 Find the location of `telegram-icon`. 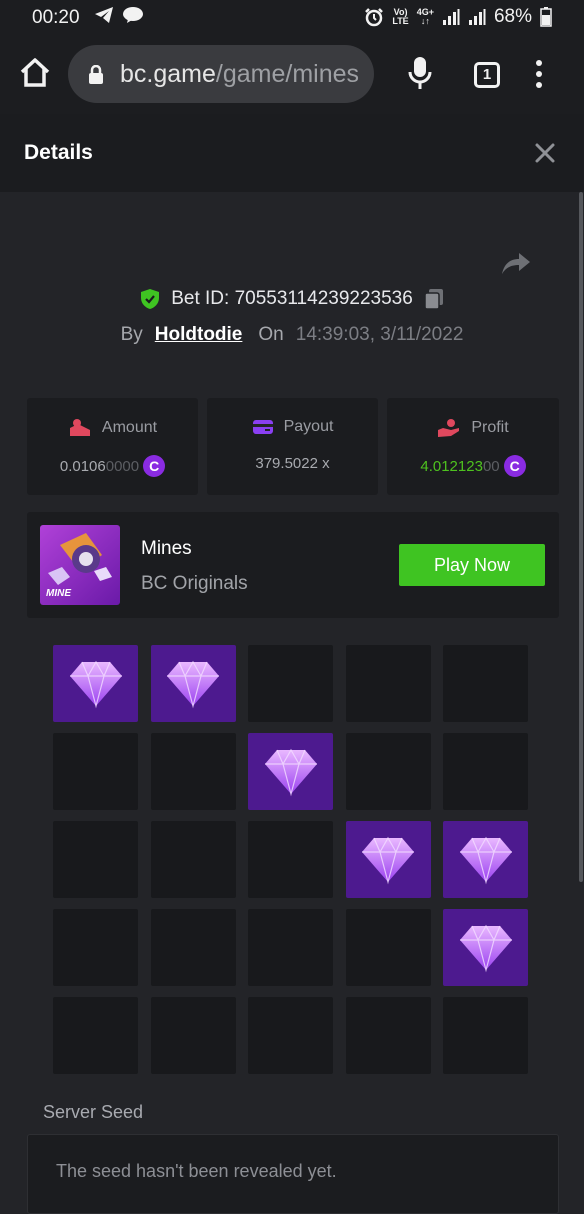

telegram-icon is located at coordinates (104, 15).